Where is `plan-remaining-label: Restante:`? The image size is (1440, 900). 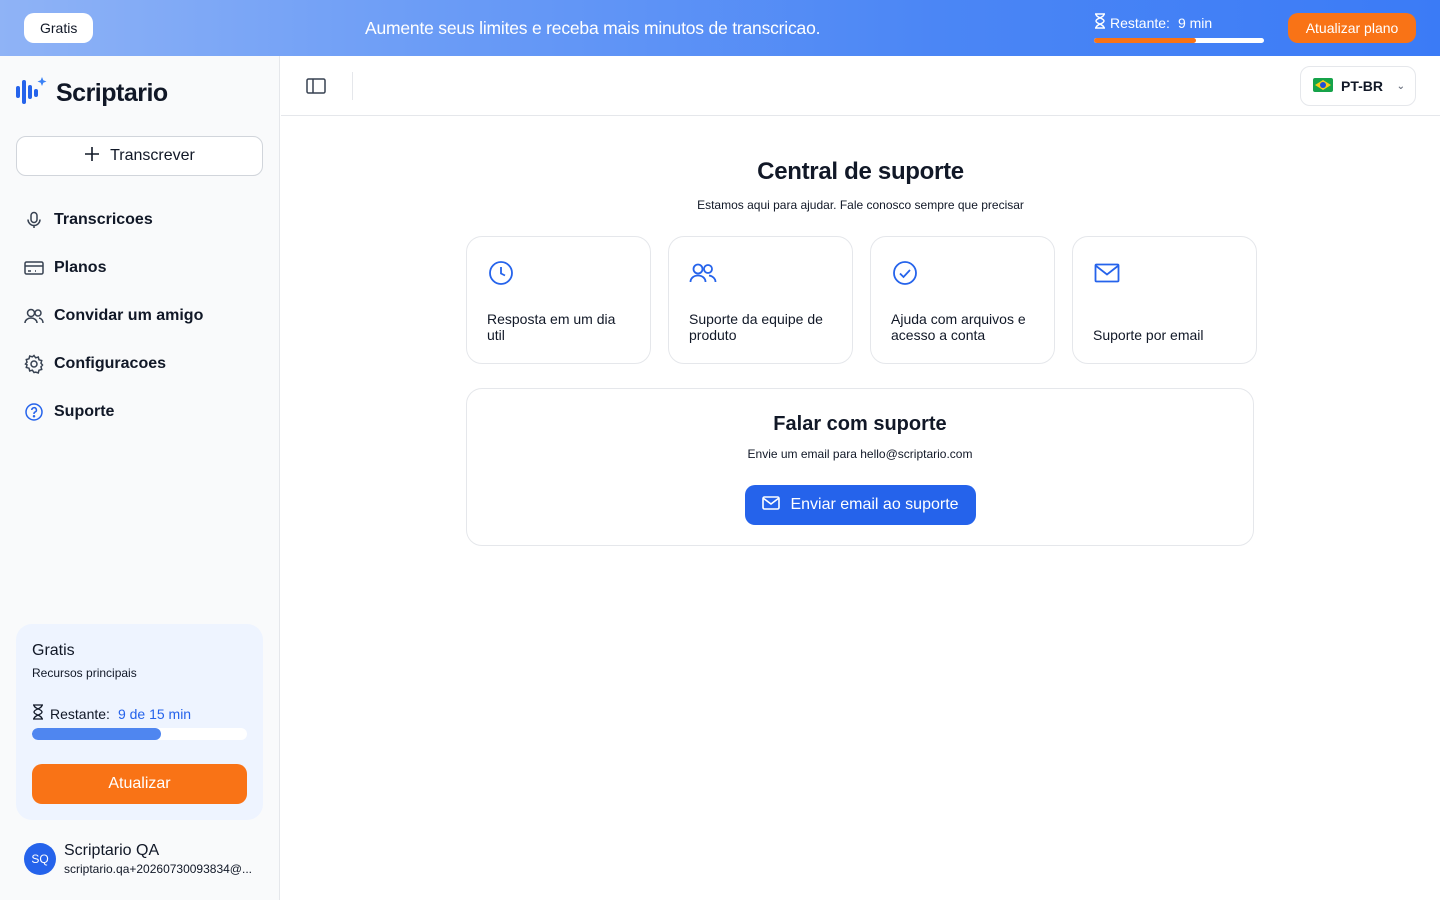
plan-remaining-label: Restante: is located at coordinates (80, 713).